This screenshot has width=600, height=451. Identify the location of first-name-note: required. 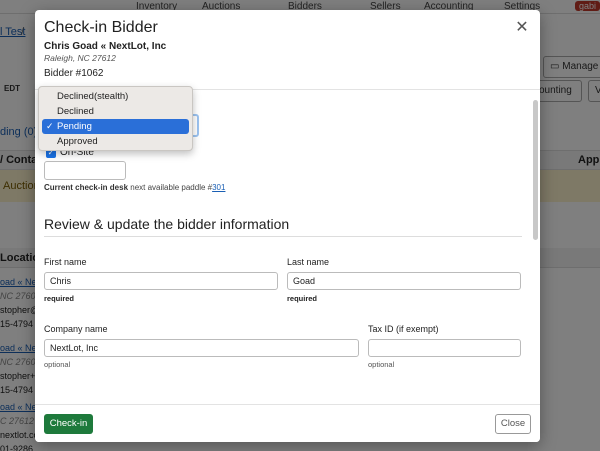
(59, 298).